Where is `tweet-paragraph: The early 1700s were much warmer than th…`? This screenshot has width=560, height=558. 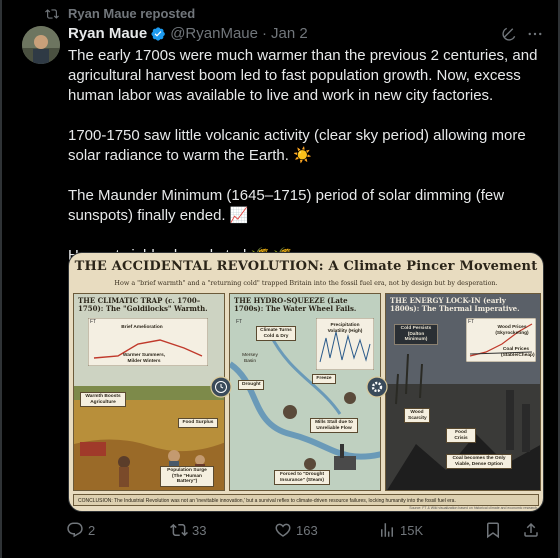 tweet-paragraph: The early 1700s were much warmer than th… is located at coordinates (303, 75).